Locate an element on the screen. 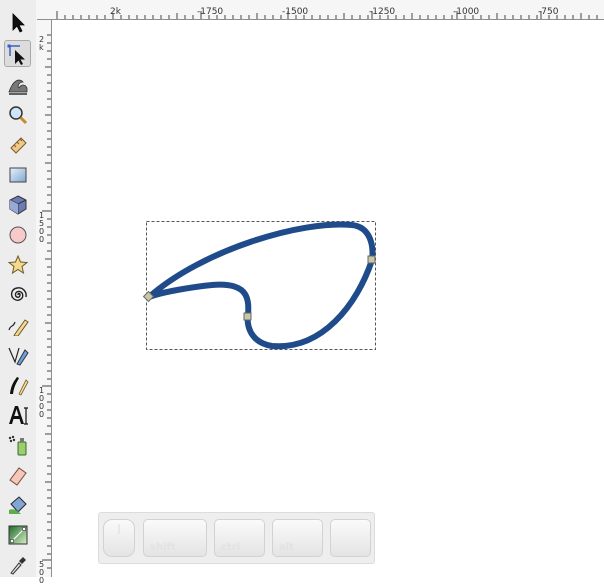 Image resolution: width=604 pixels, height=585 pixels. horizontal-ruler-ticks is located at coordinates (327, 15).